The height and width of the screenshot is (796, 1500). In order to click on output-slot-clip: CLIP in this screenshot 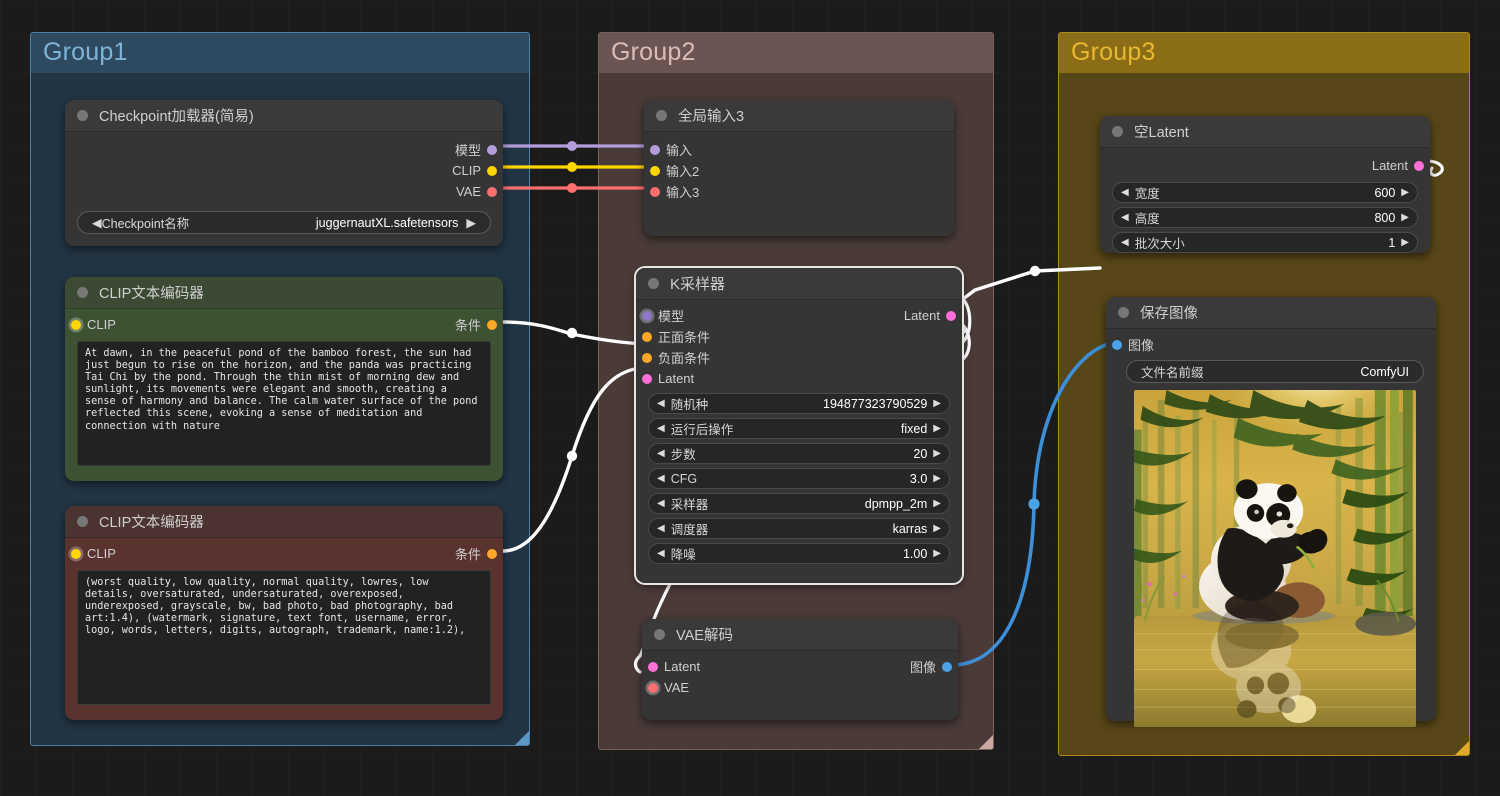, I will do `click(284, 170)`.